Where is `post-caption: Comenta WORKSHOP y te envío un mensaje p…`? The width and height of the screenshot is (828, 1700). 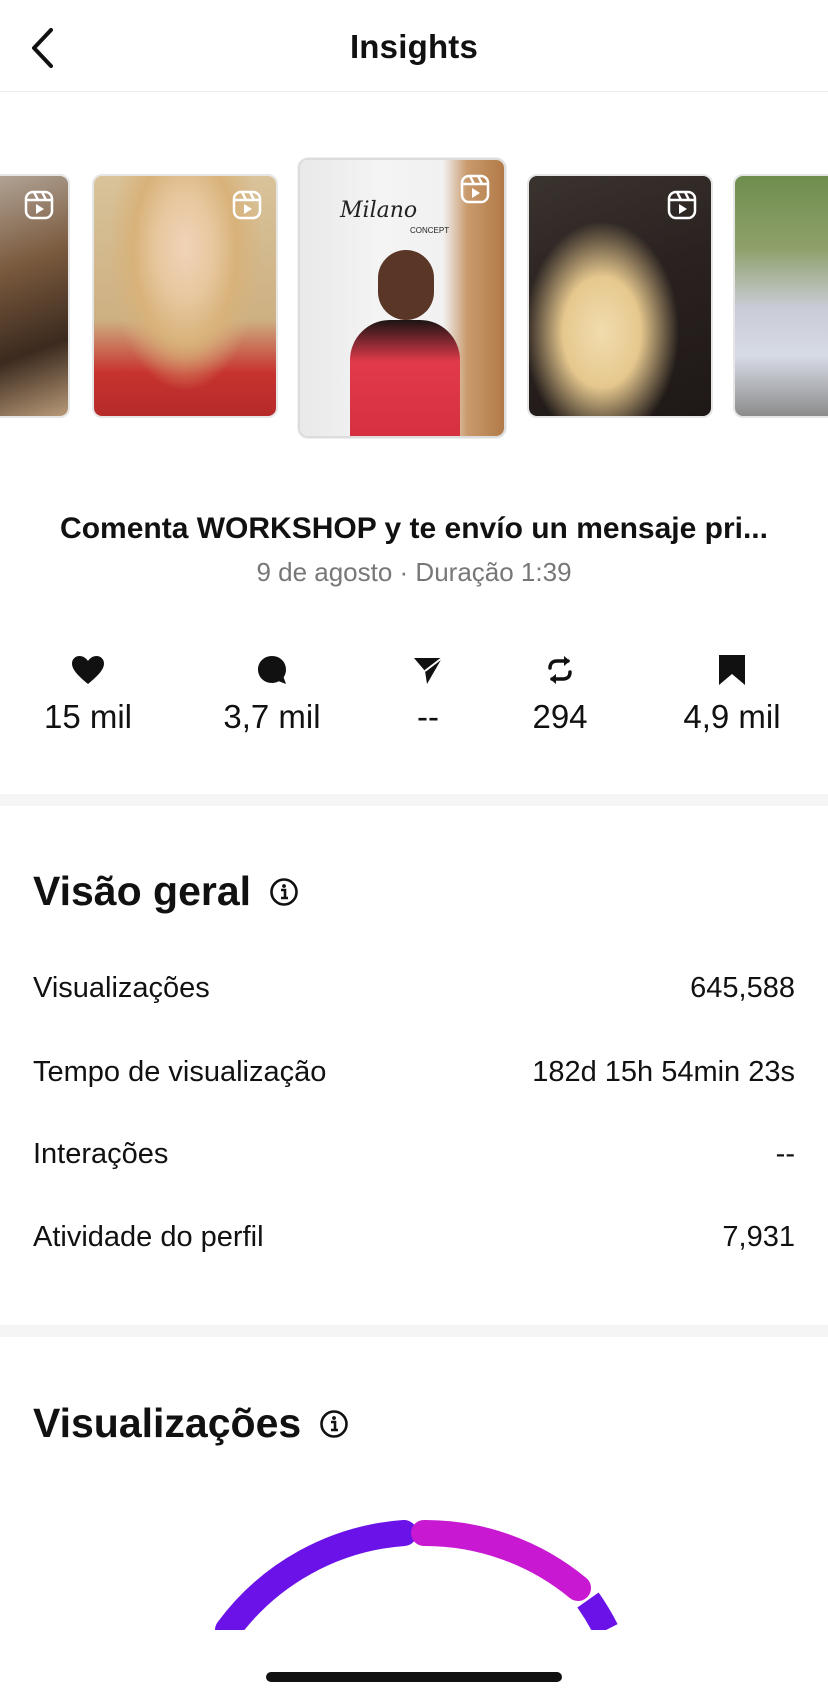
post-caption: Comenta WORKSHOP y te envío un mensaje p… is located at coordinates (414, 528).